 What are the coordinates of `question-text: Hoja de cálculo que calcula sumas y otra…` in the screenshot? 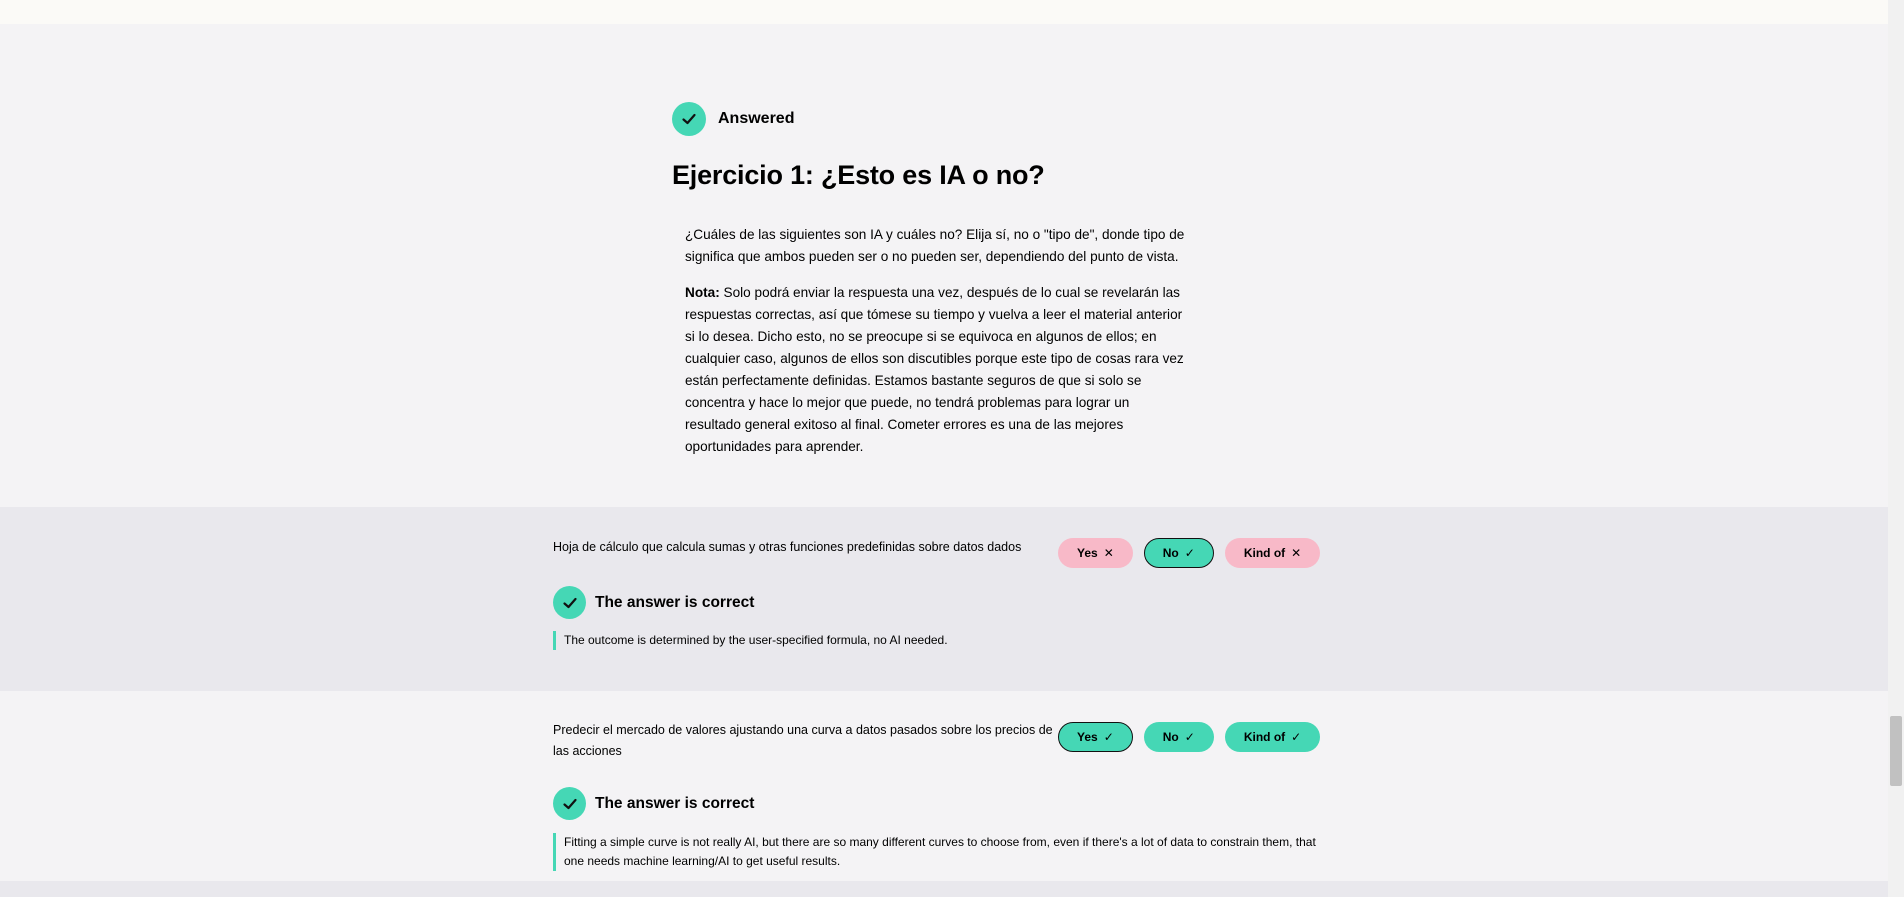 It's located at (787, 547).